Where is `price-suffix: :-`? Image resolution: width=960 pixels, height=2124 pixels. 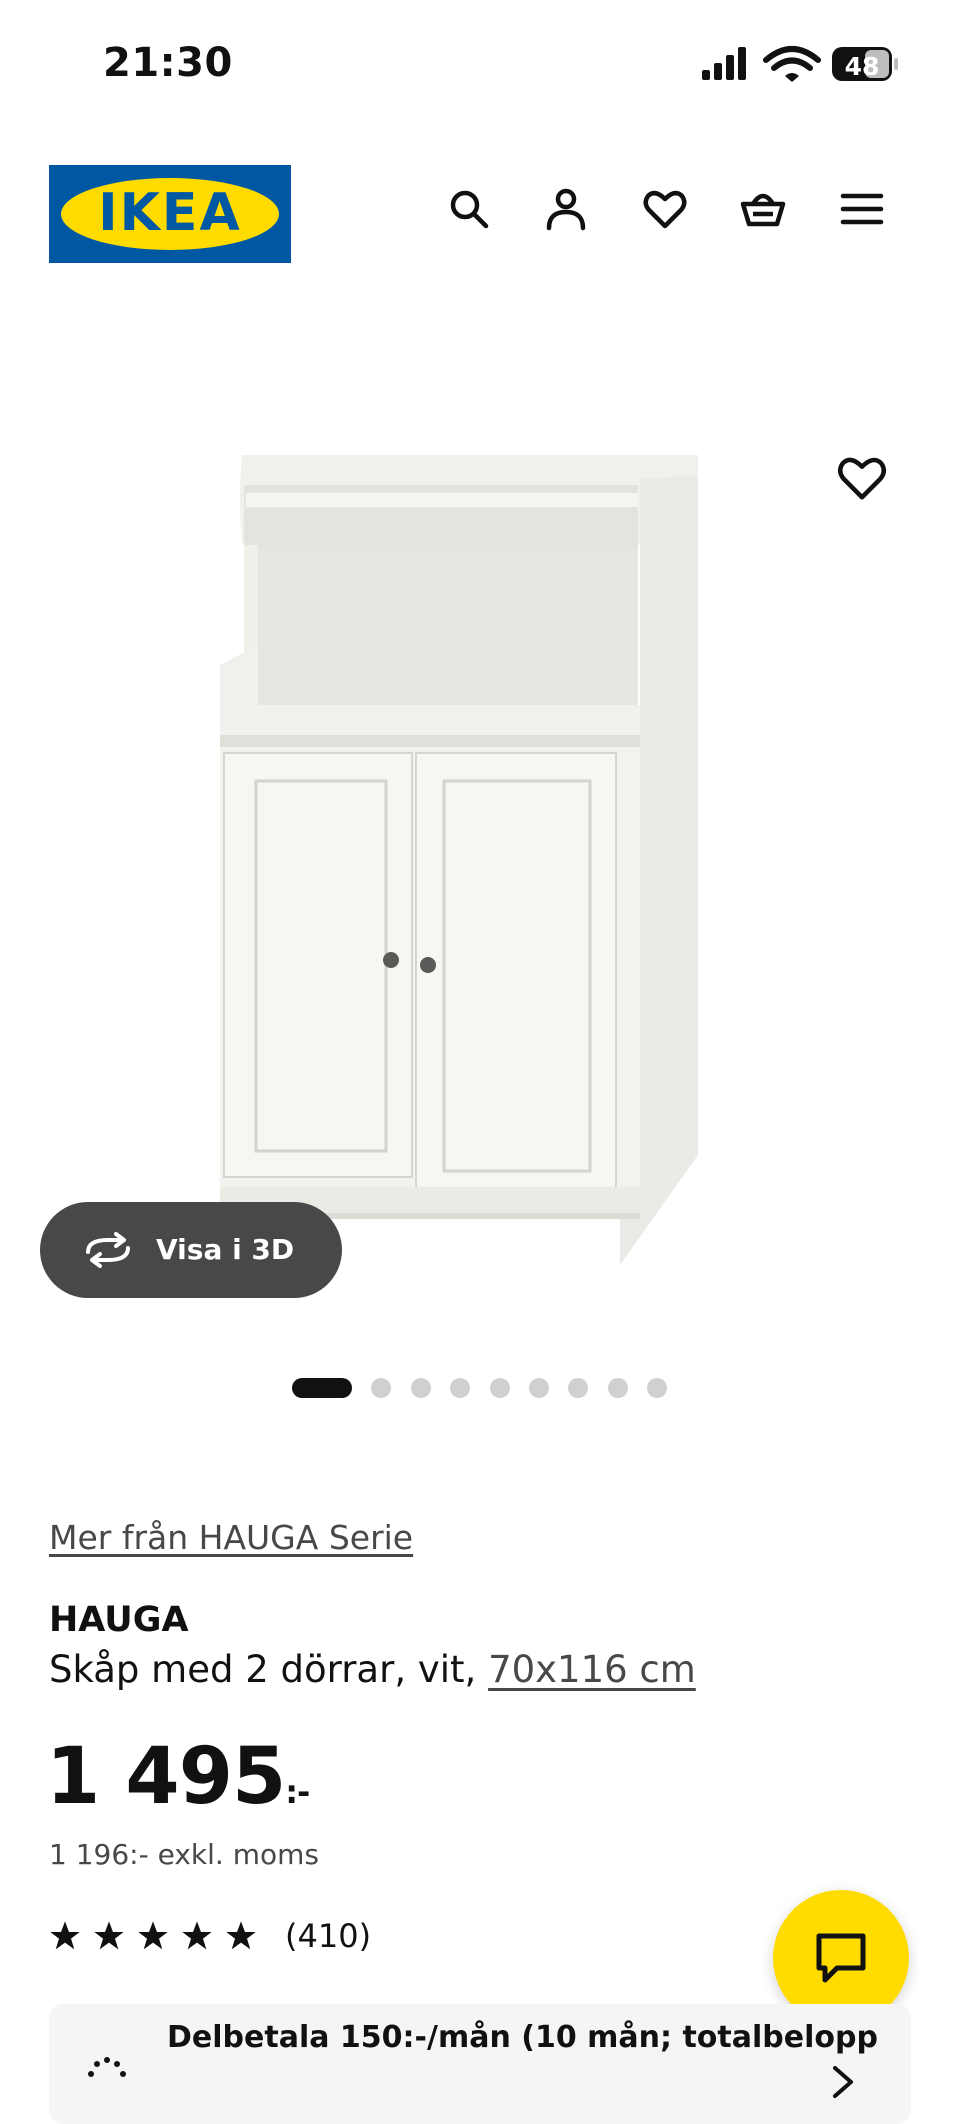
price-suffix: :- is located at coordinates (297, 1792).